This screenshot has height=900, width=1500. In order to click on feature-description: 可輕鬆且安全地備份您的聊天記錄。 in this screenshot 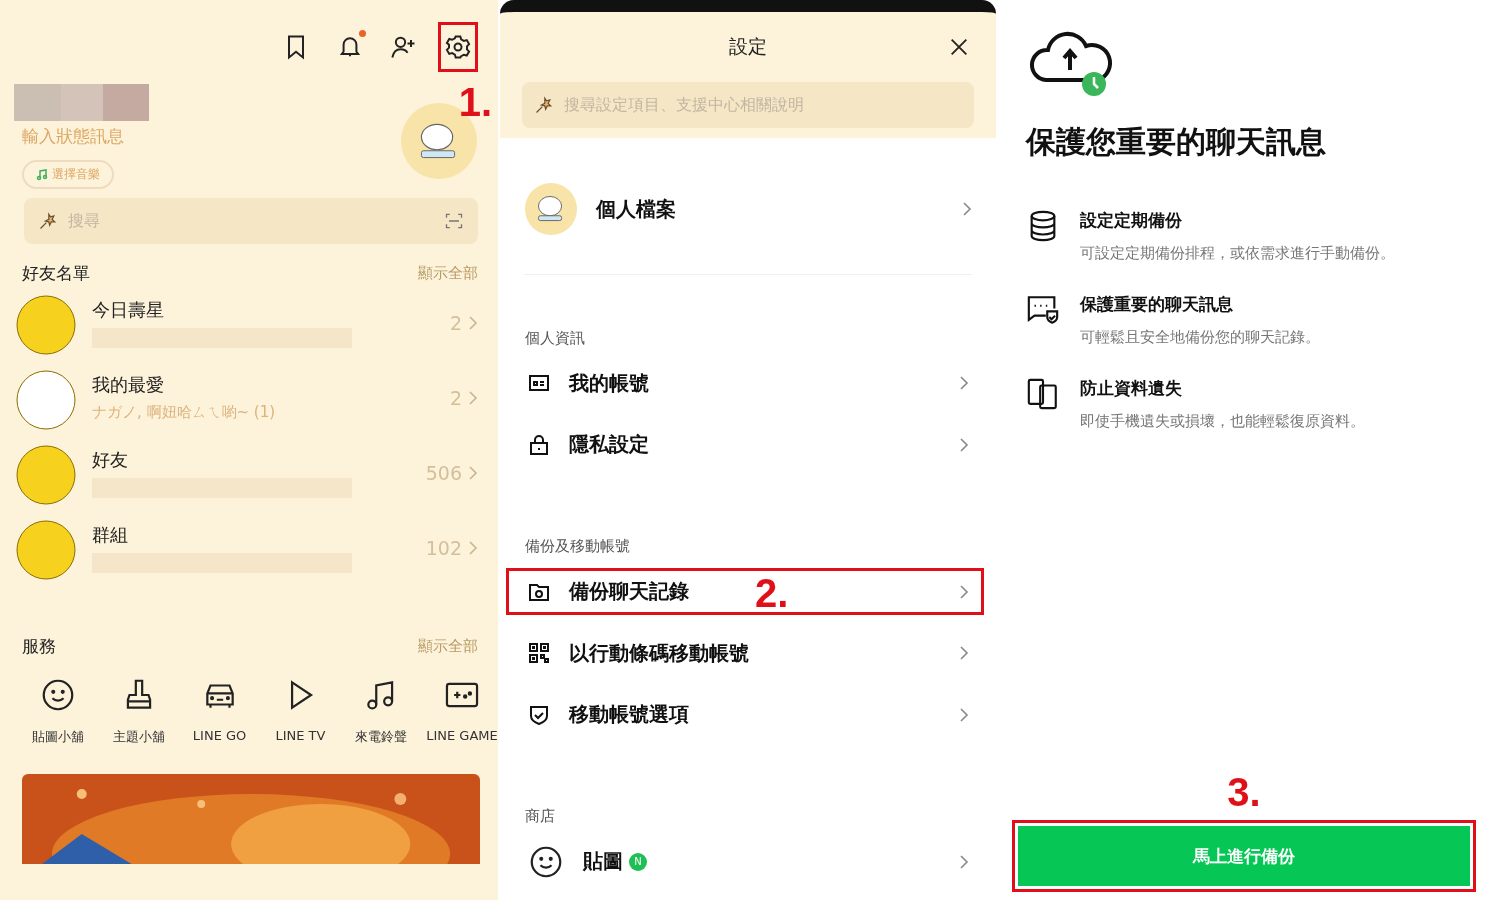, I will do `click(1200, 337)`.